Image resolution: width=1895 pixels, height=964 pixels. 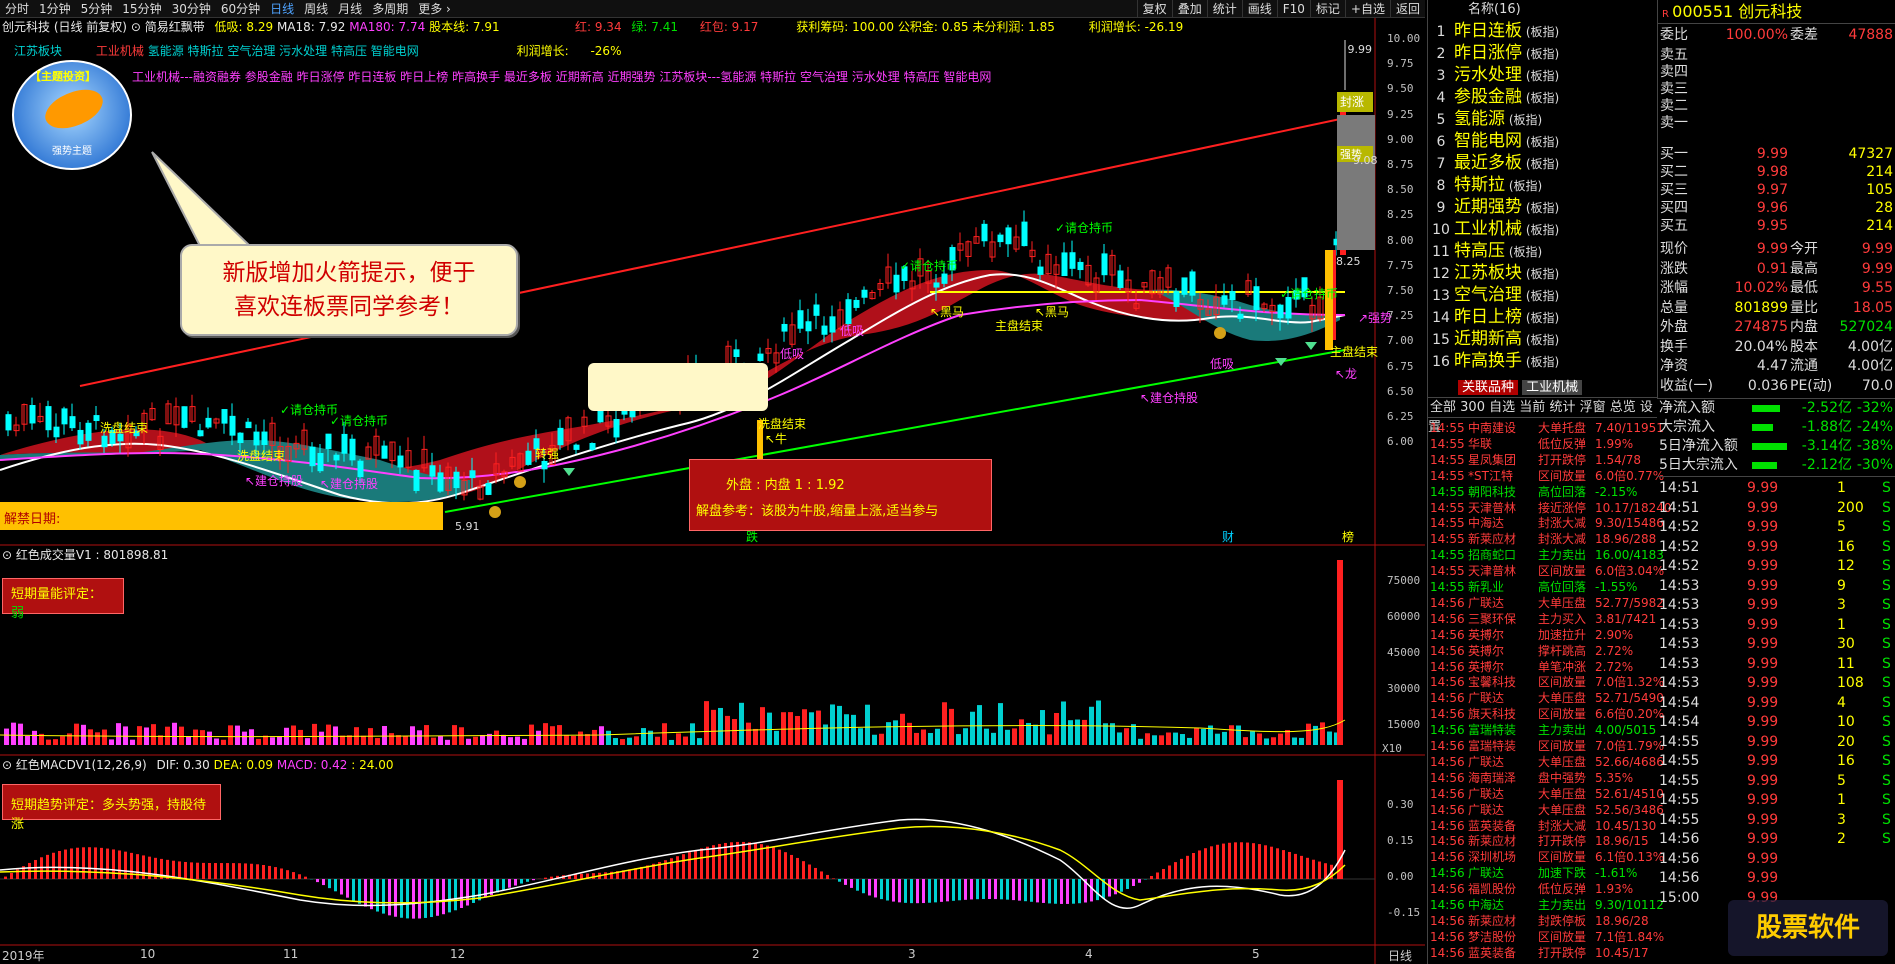 What do you see at coordinates (1348, 536) in the screenshot?
I see `list-marker: 榜` at bounding box center [1348, 536].